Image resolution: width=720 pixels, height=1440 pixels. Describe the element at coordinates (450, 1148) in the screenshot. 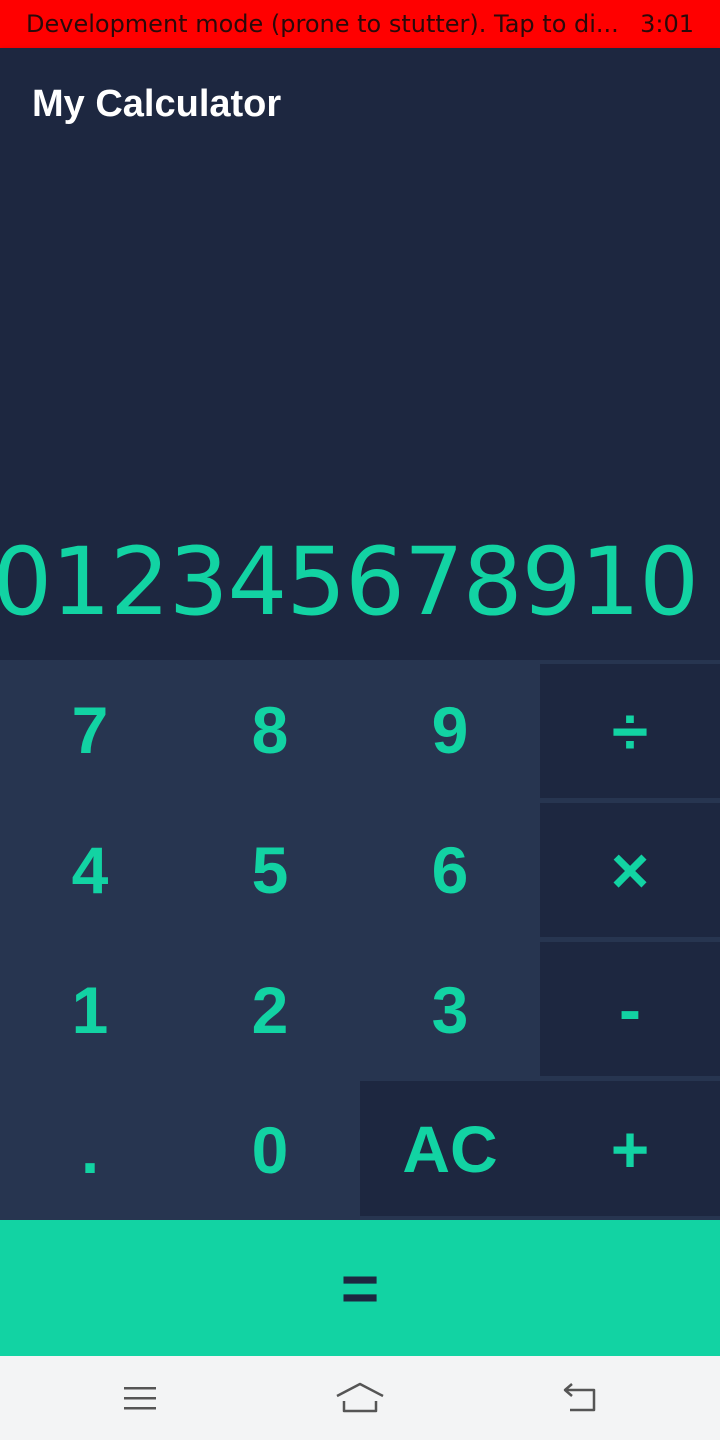

I see `clear-button: AC` at that location.